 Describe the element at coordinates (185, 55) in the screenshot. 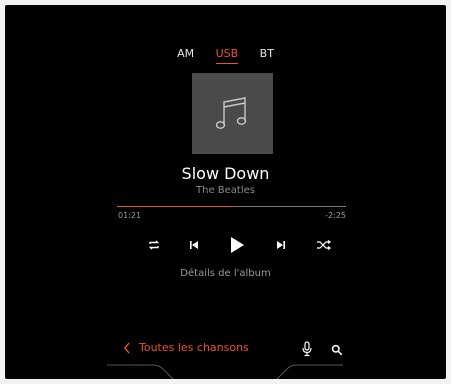

I see `tab-am: AM` at that location.